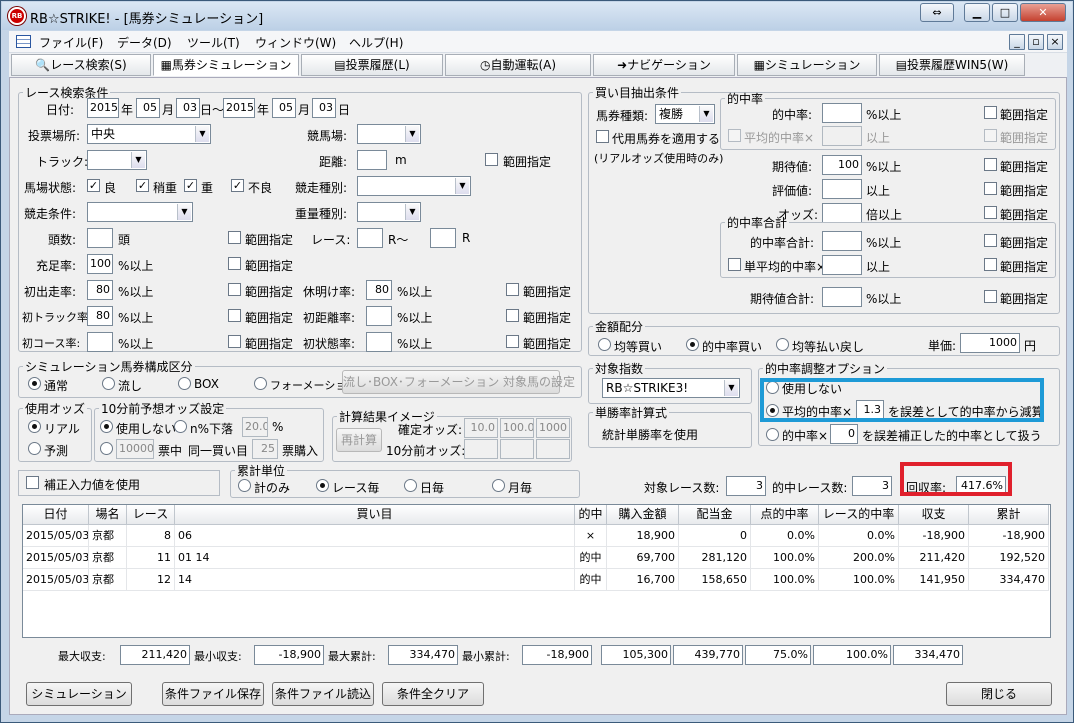  What do you see at coordinates (715, 515) in the screenshot?
I see `column-header: 配当金` at bounding box center [715, 515].